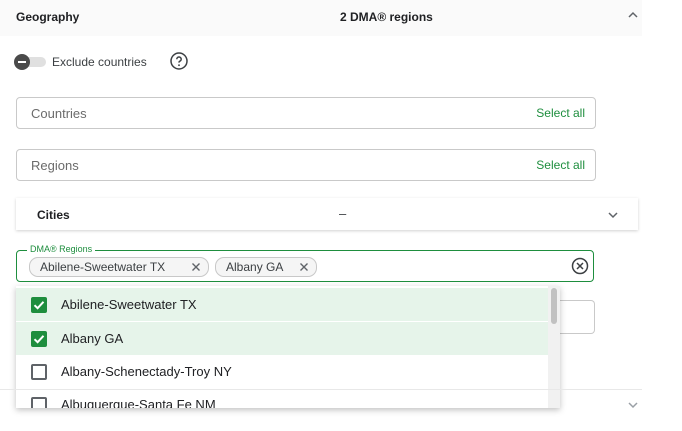  What do you see at coordinates (321, 18) in the screenshot?
I see `geography-header` at bounding box center [321, 18].